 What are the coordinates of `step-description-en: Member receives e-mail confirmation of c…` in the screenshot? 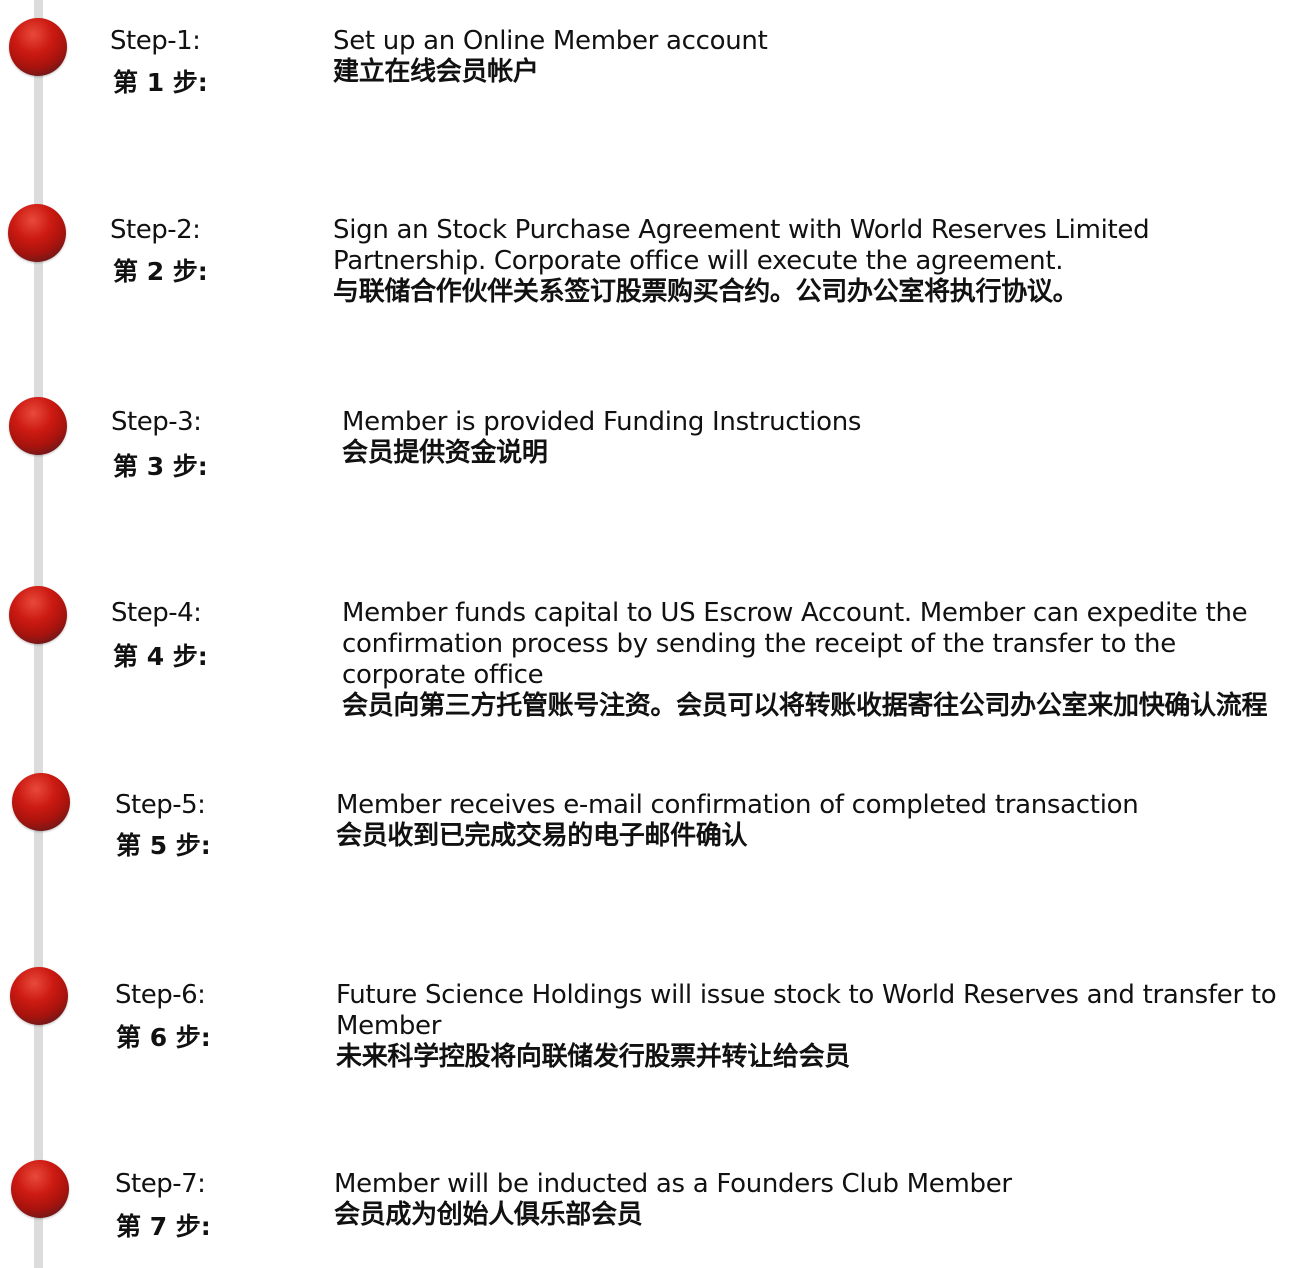 It's located at (737, 805).